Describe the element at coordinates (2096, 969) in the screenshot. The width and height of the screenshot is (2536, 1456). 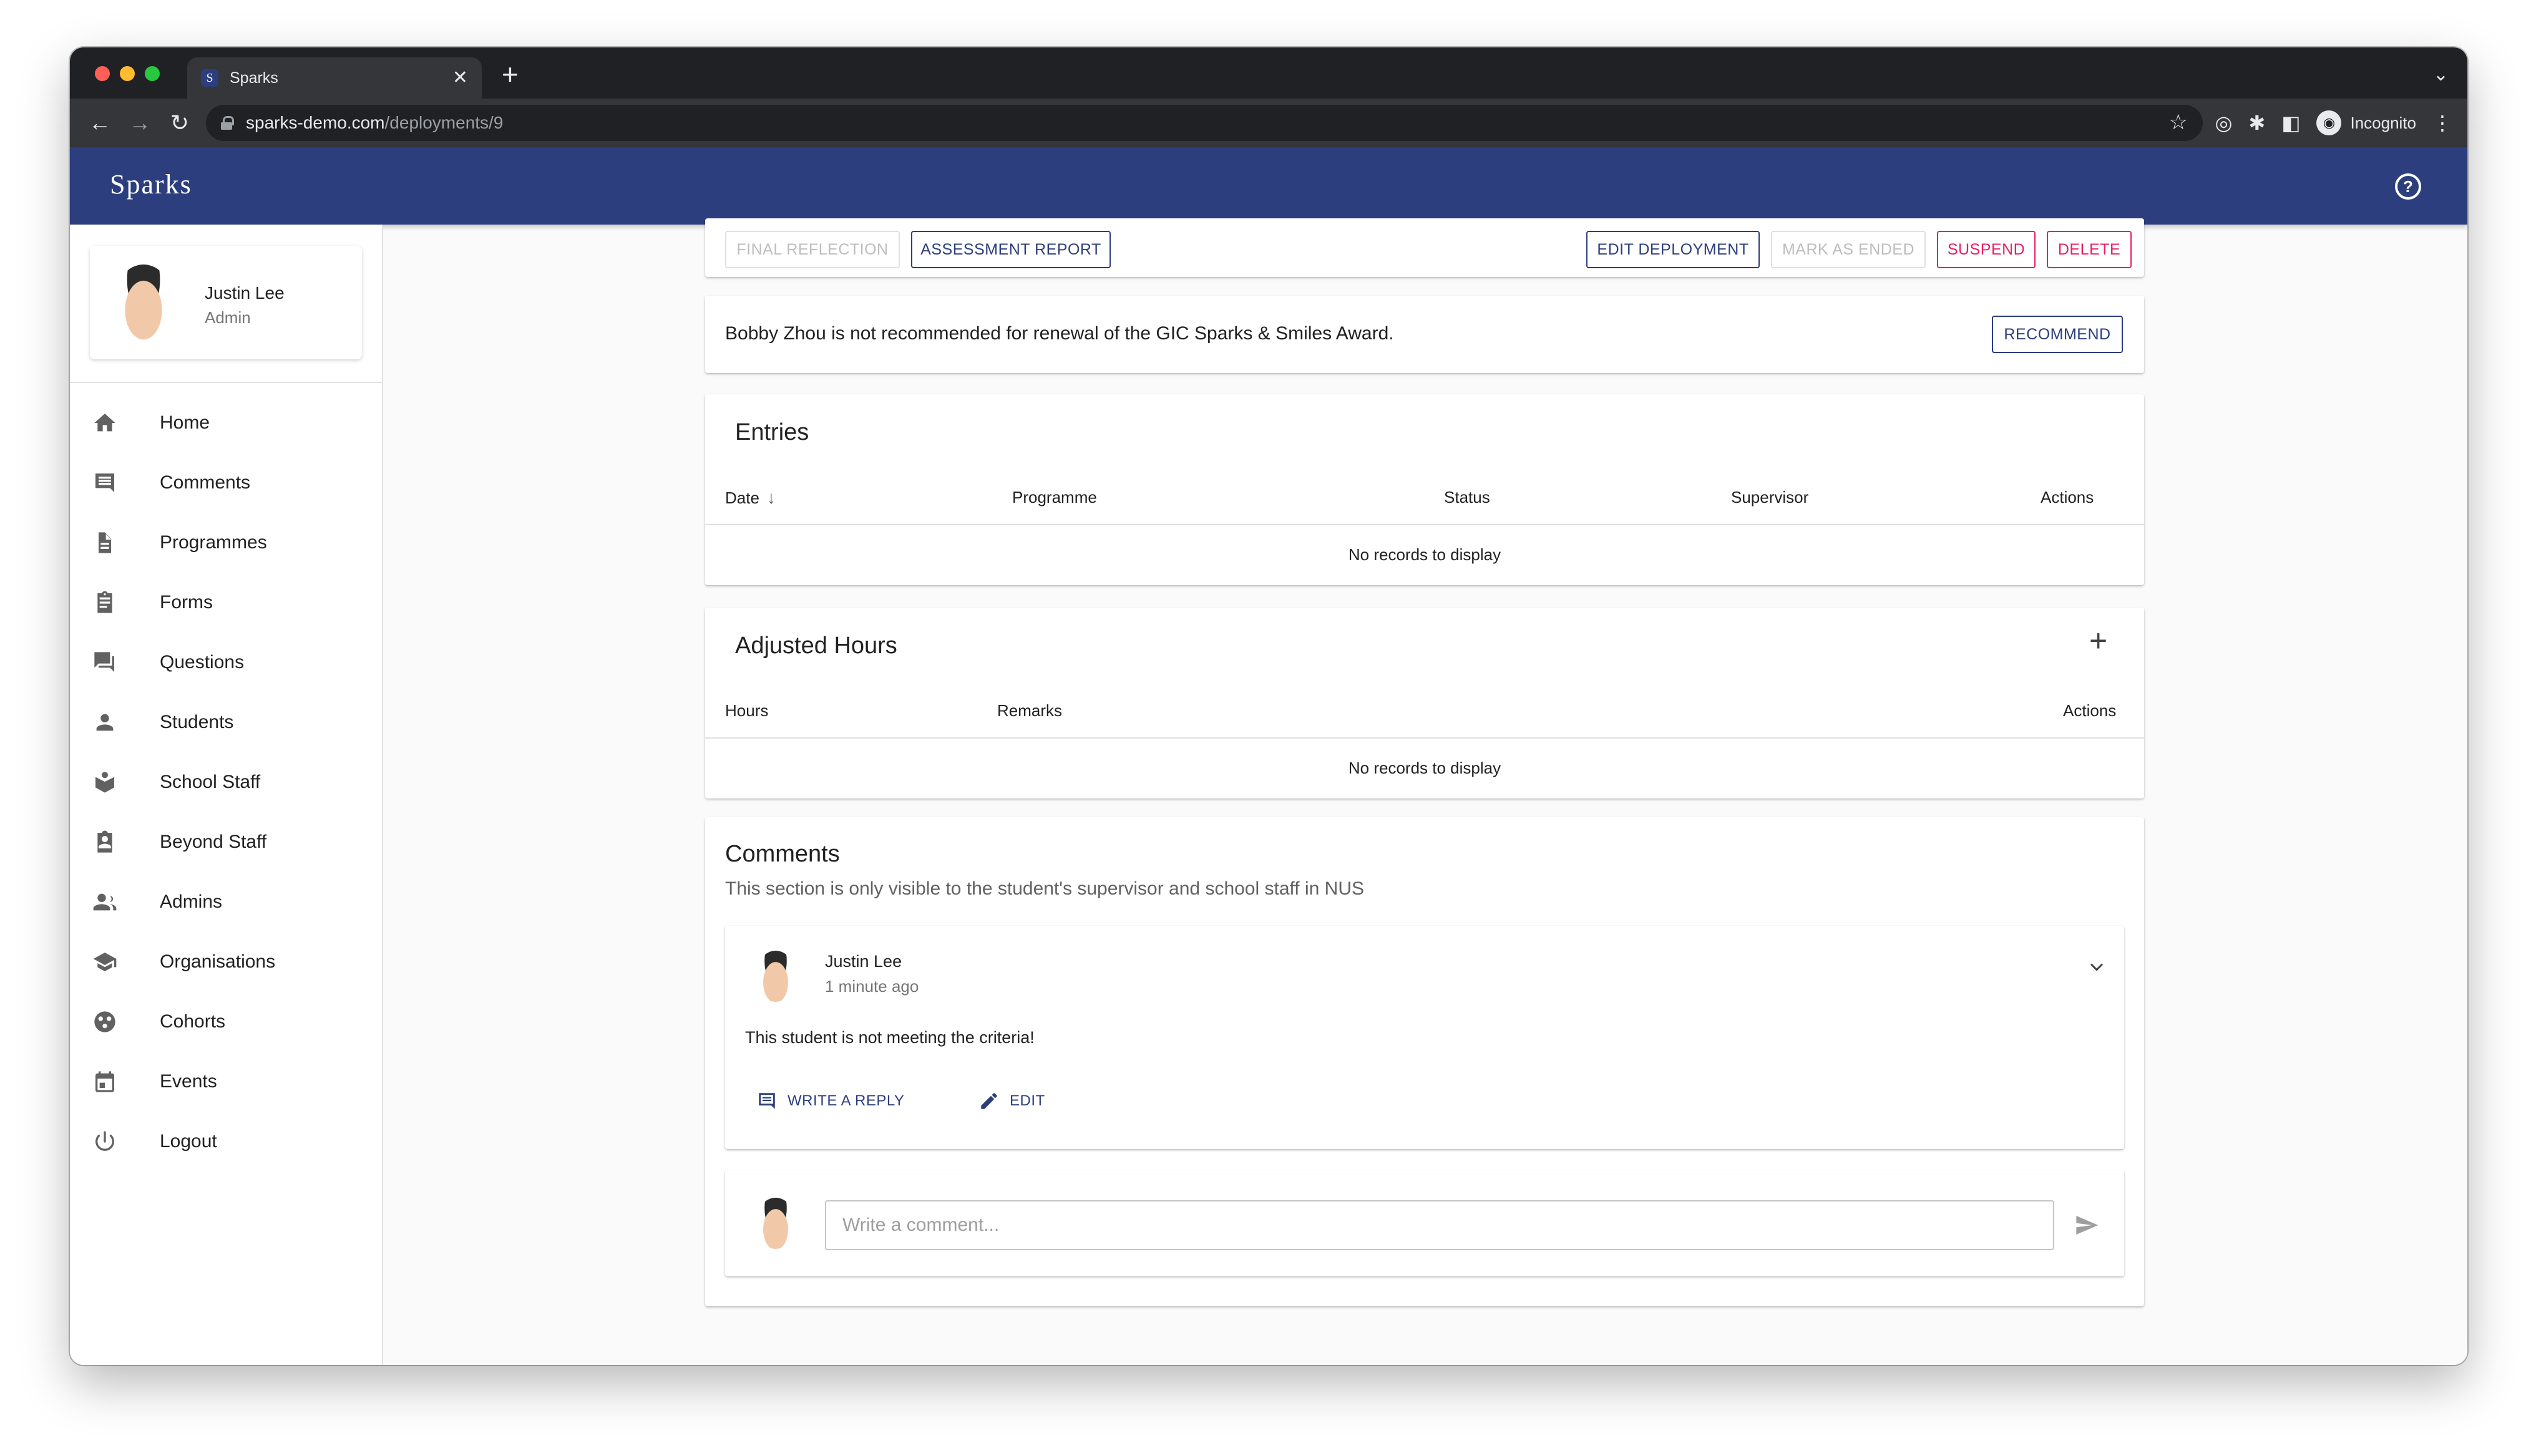
I see `chevron-down-icon` at that location.